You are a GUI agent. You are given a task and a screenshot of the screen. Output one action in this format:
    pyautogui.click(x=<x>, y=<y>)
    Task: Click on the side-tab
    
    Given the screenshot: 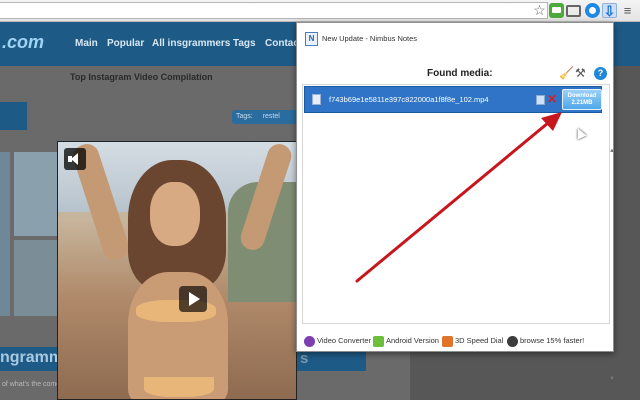 What is the action you would take?
    pyautogui.click(x=13, y=116)
    